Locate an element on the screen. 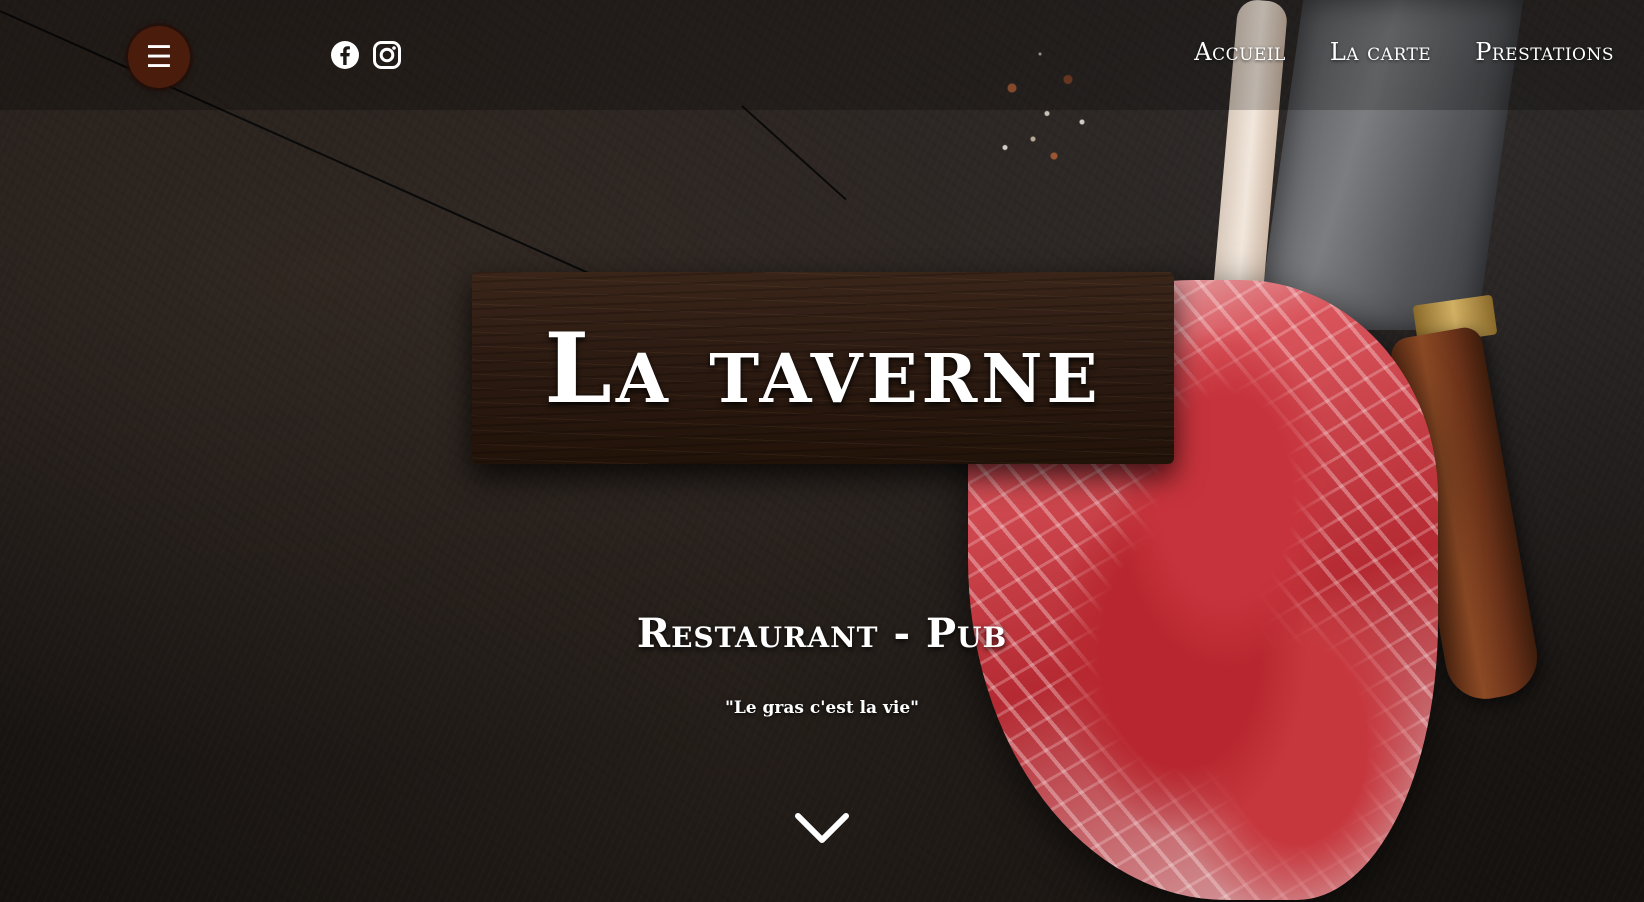  social-links is located at coordinates (366, 55).